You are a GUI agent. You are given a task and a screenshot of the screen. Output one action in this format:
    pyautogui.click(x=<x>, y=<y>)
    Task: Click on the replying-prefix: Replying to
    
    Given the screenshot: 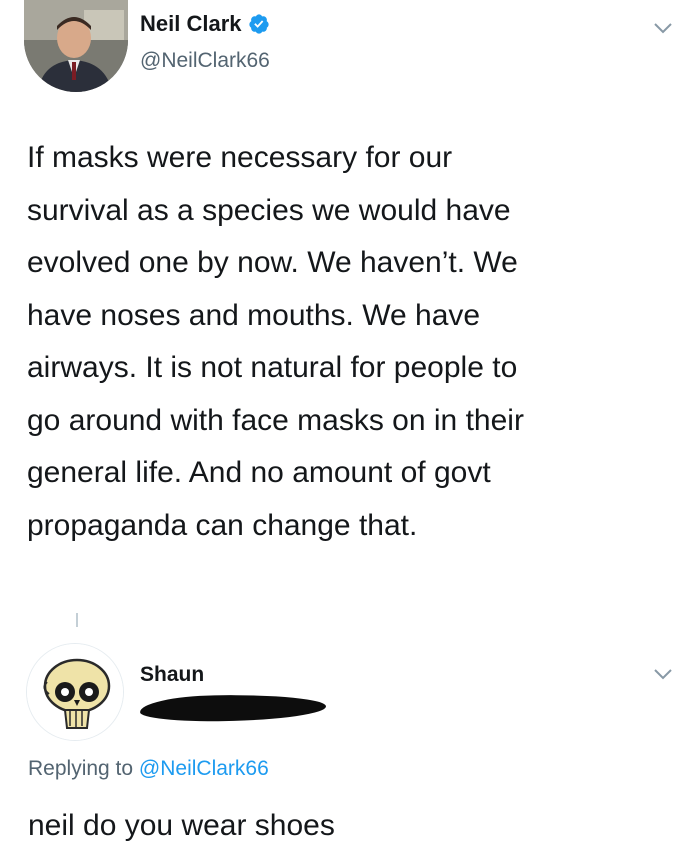 What is the action you would take?
    pyautogui.click(x=83, y=768)
    